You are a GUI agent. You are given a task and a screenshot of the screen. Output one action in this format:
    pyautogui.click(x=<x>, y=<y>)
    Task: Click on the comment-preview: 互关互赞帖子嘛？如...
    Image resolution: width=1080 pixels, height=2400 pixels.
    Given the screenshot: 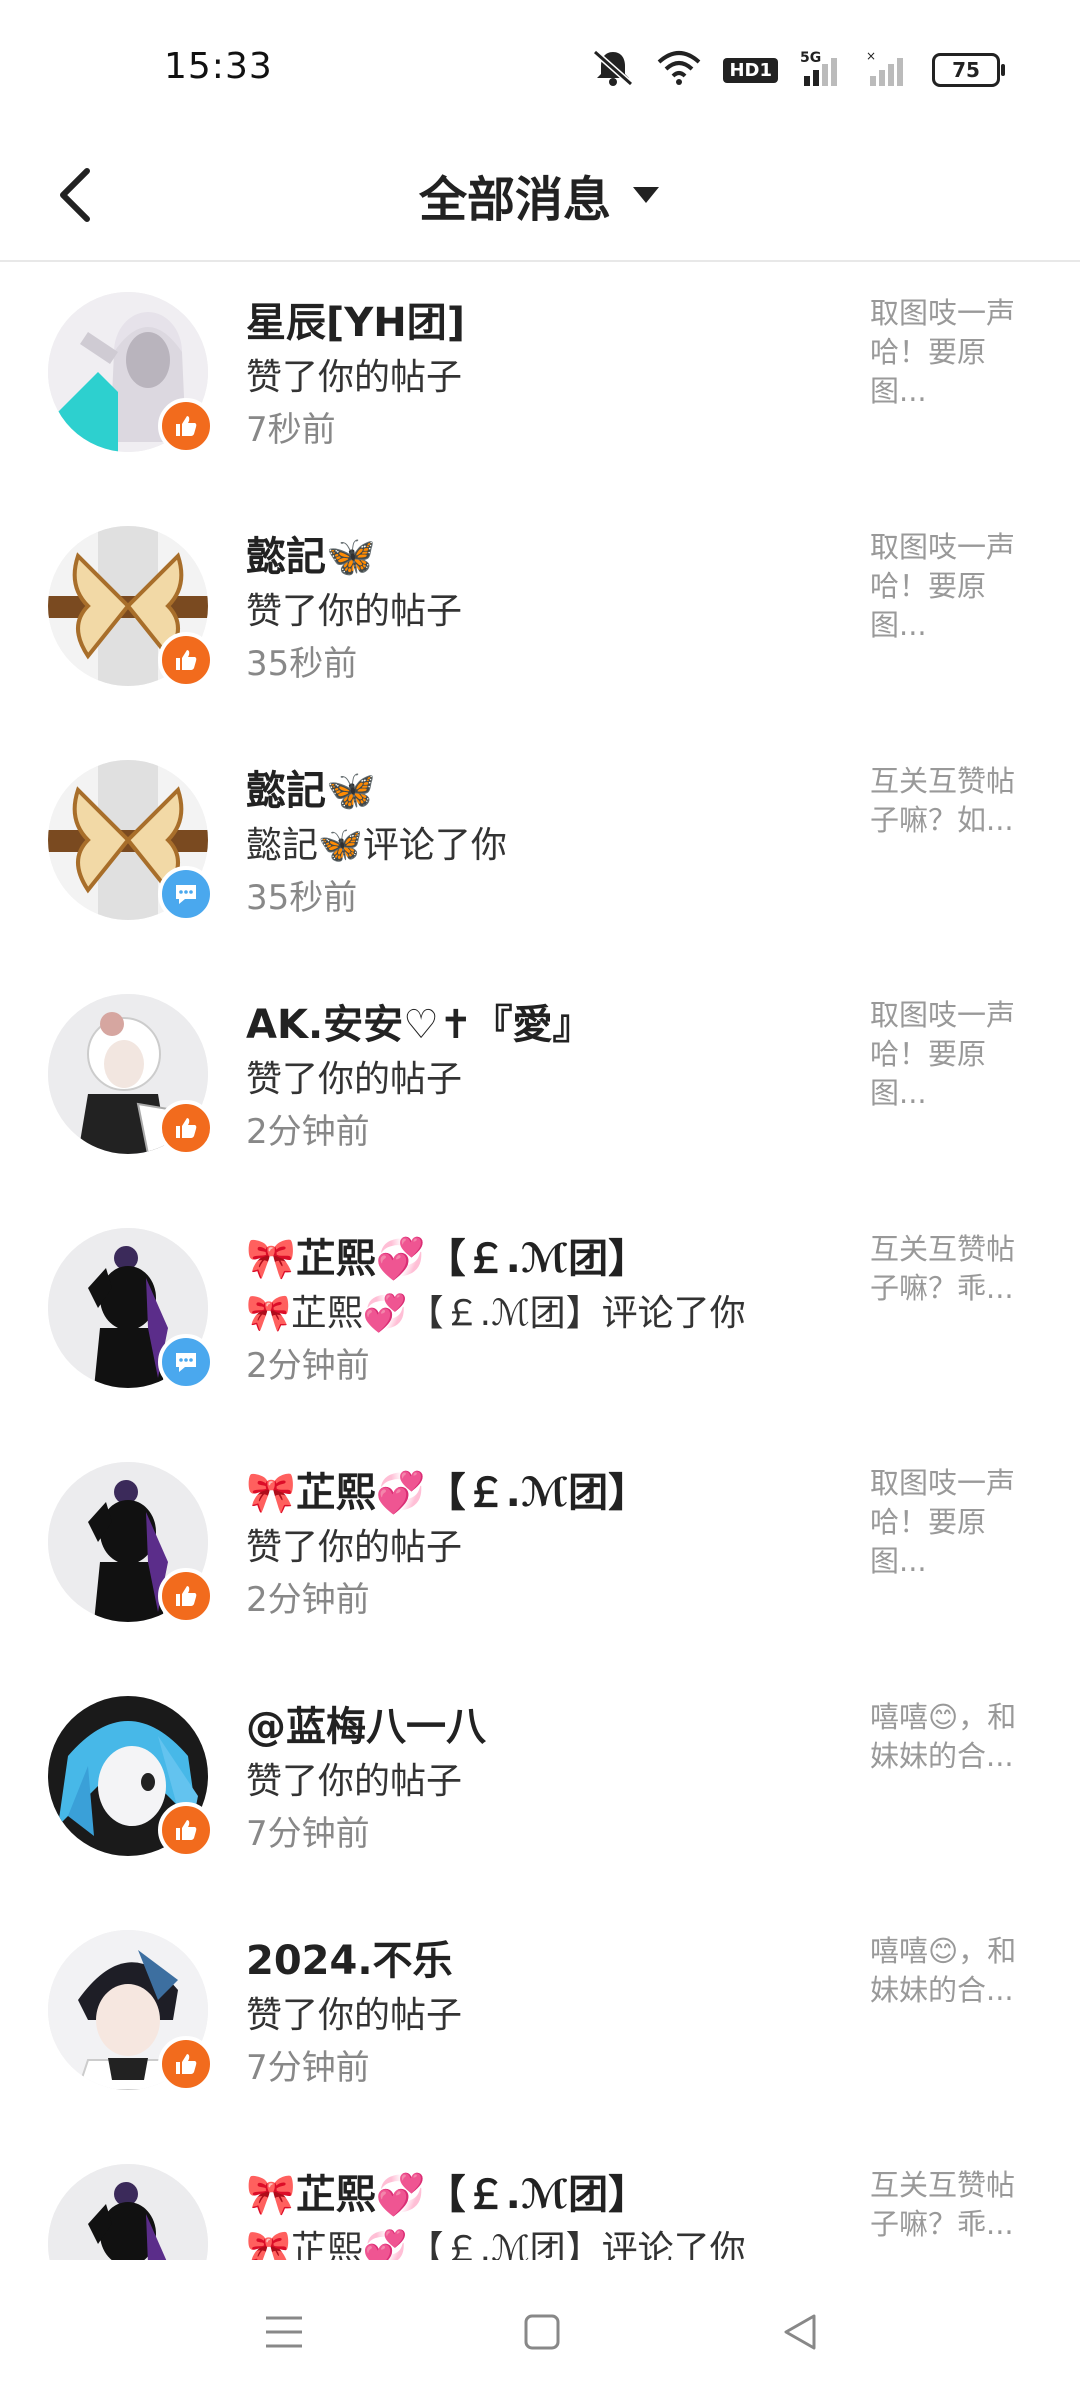 What is the action you would take?
    pyautogui.click(x=955, y=801)
    